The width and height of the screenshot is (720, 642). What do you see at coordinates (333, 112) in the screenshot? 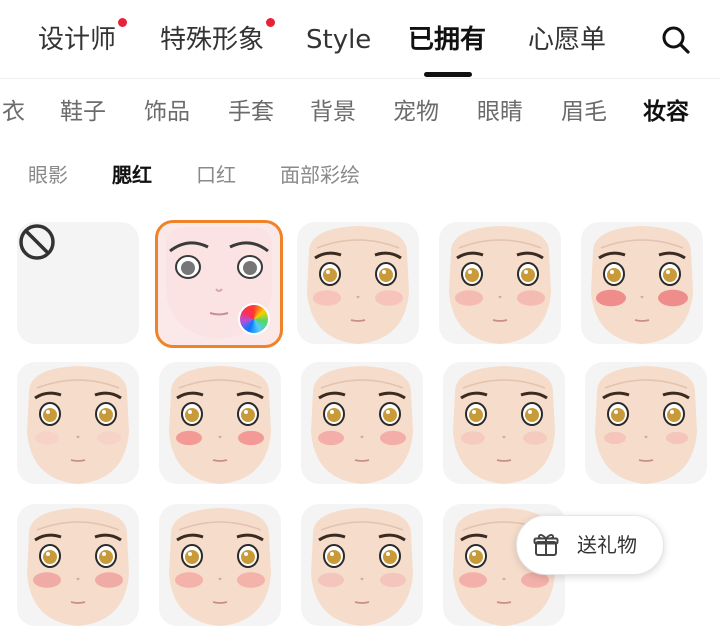
I see `category-background: 背景` at bounding box center [333, 112].